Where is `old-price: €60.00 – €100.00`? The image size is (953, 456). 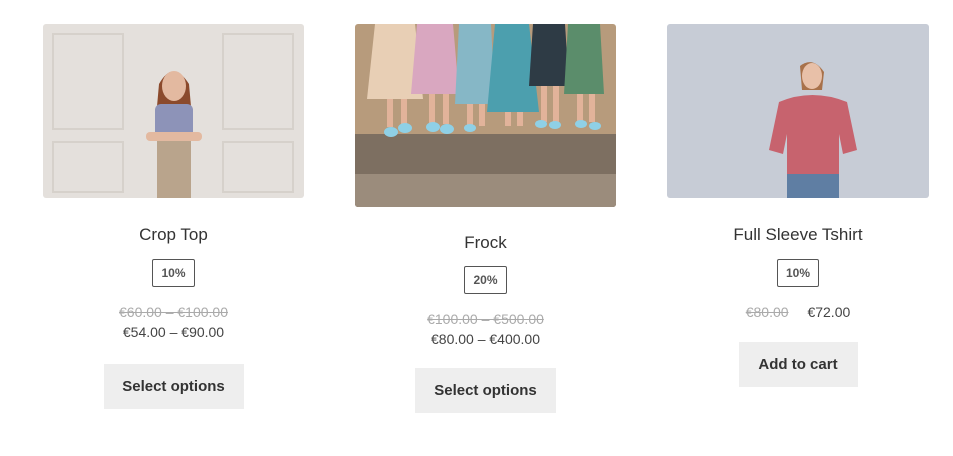
old-price: €60.00 – €100.00 is located at coordinates (173, 312).